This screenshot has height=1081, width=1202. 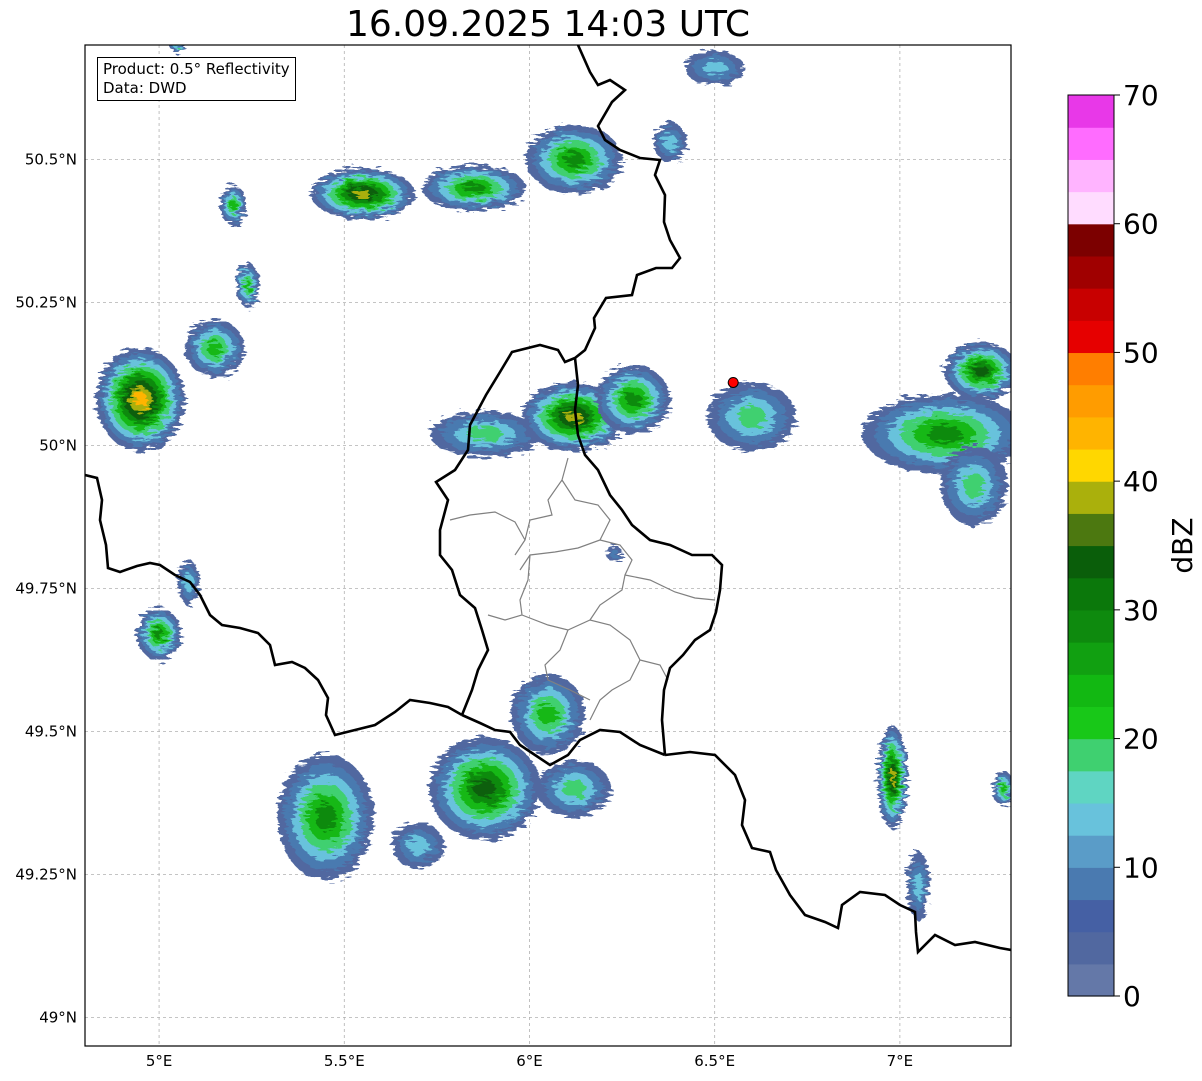 What do you see at coordinates (51, 731) in the screenshot?
I see `lat-tick-label: 49.5°N` at bounding box center [51, 731].